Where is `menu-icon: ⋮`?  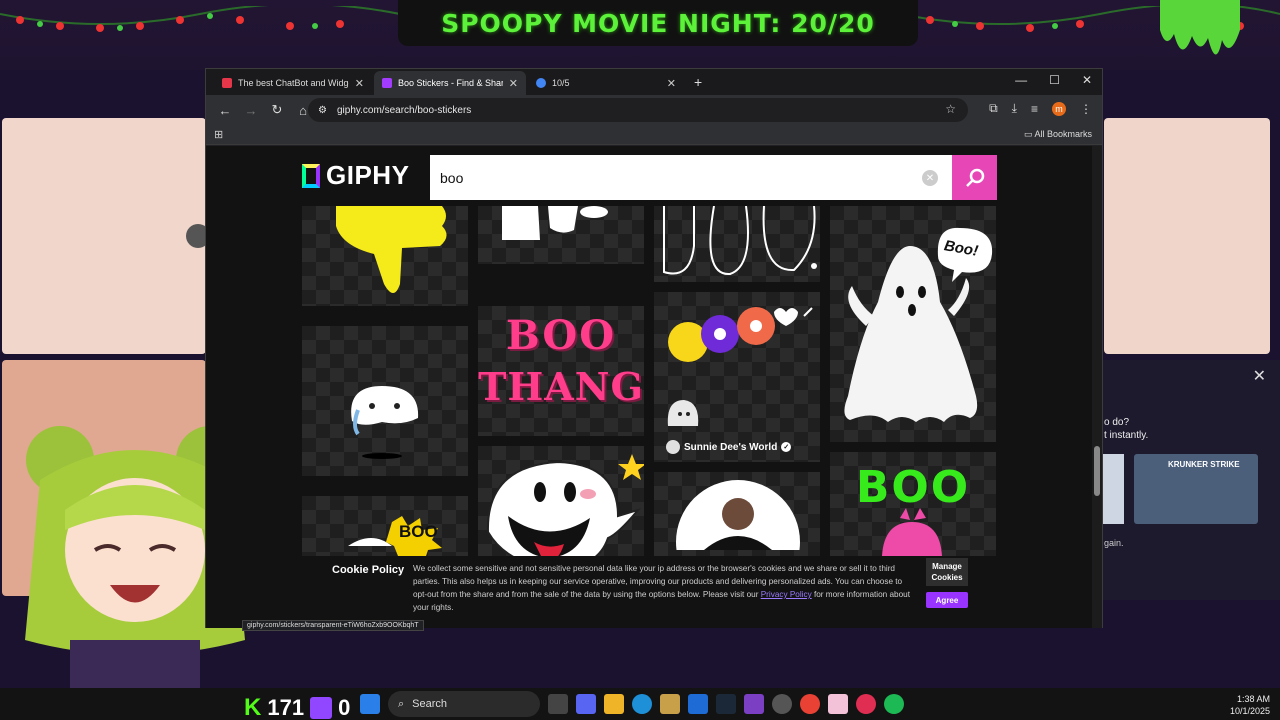
menu-icon: ⋮ is located at coordinates (1086, 109).